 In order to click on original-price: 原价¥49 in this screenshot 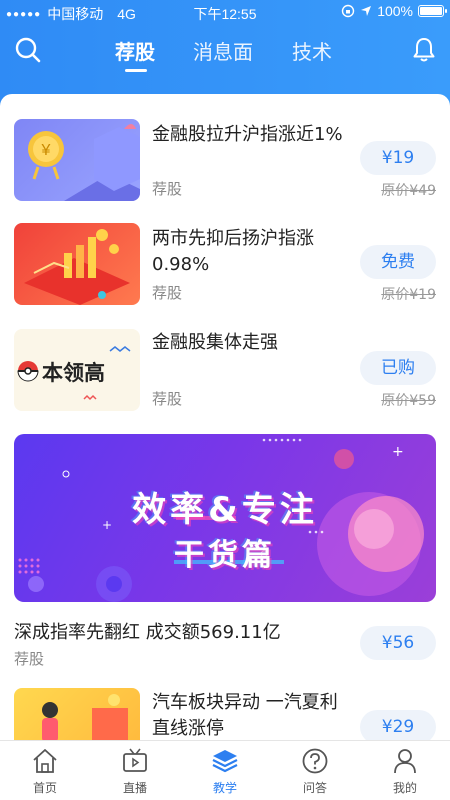, I will do `click(408, 191)`.